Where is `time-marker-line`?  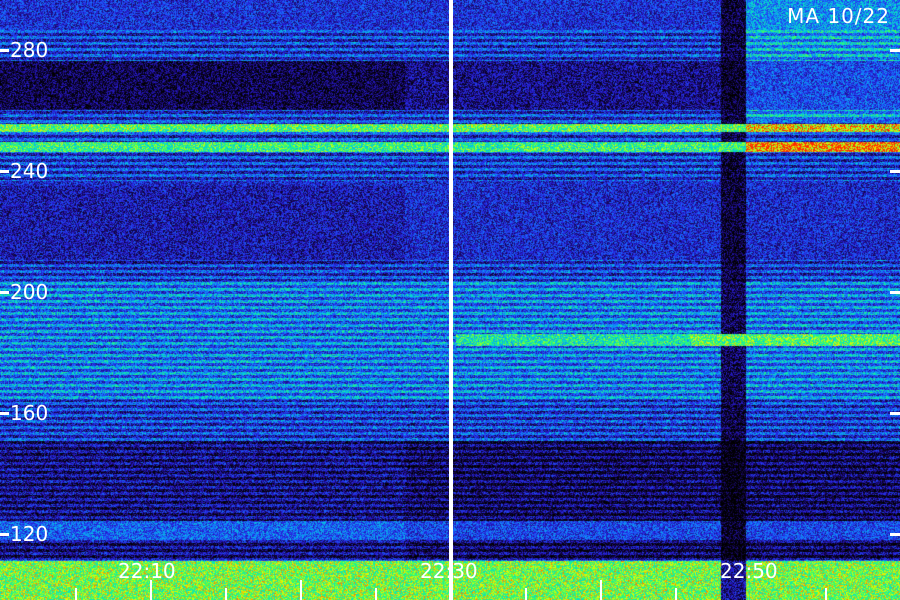 time-marker-line is located at coordinates (451, 300).